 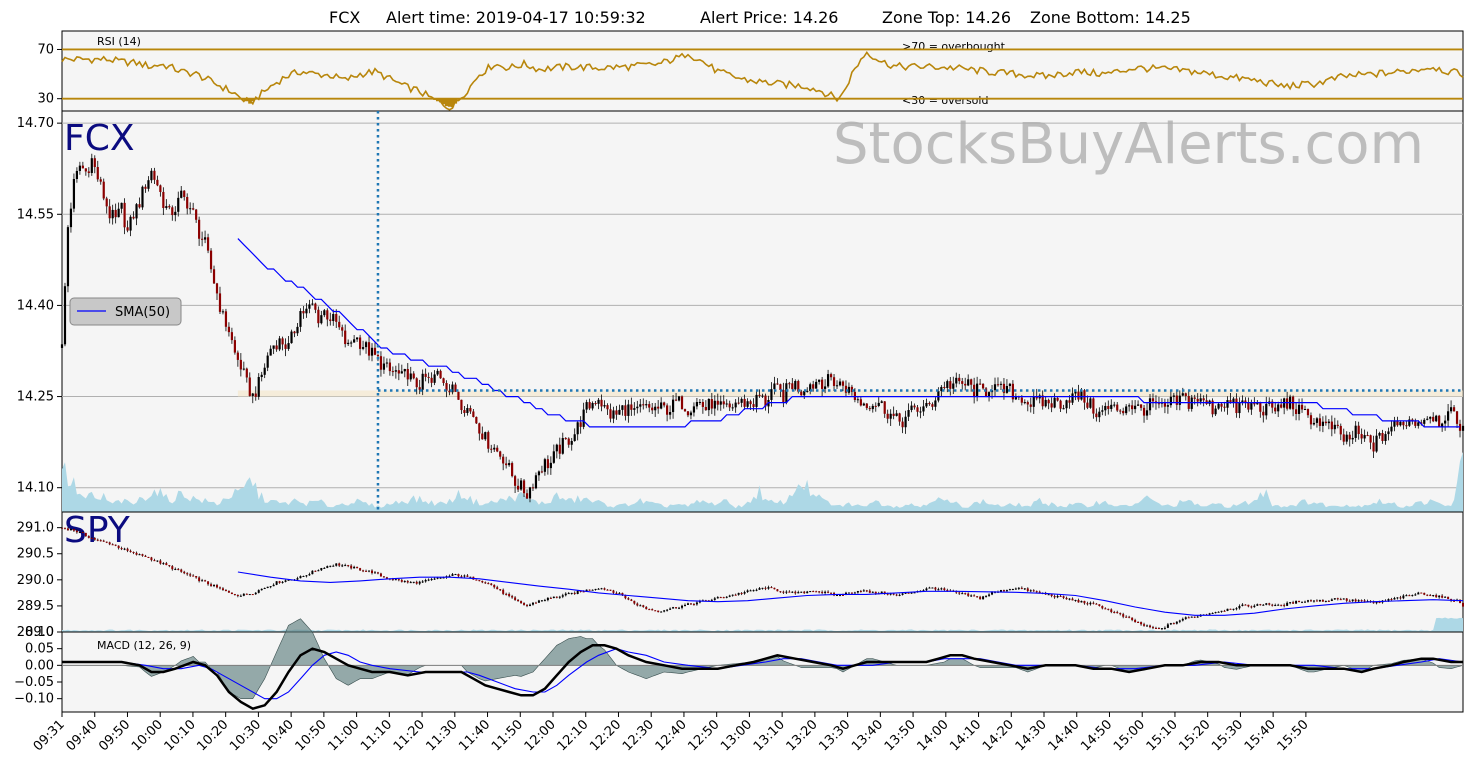 I want to click on fcx-ytick-label-3: 14.55, so click(x=35, y=214).